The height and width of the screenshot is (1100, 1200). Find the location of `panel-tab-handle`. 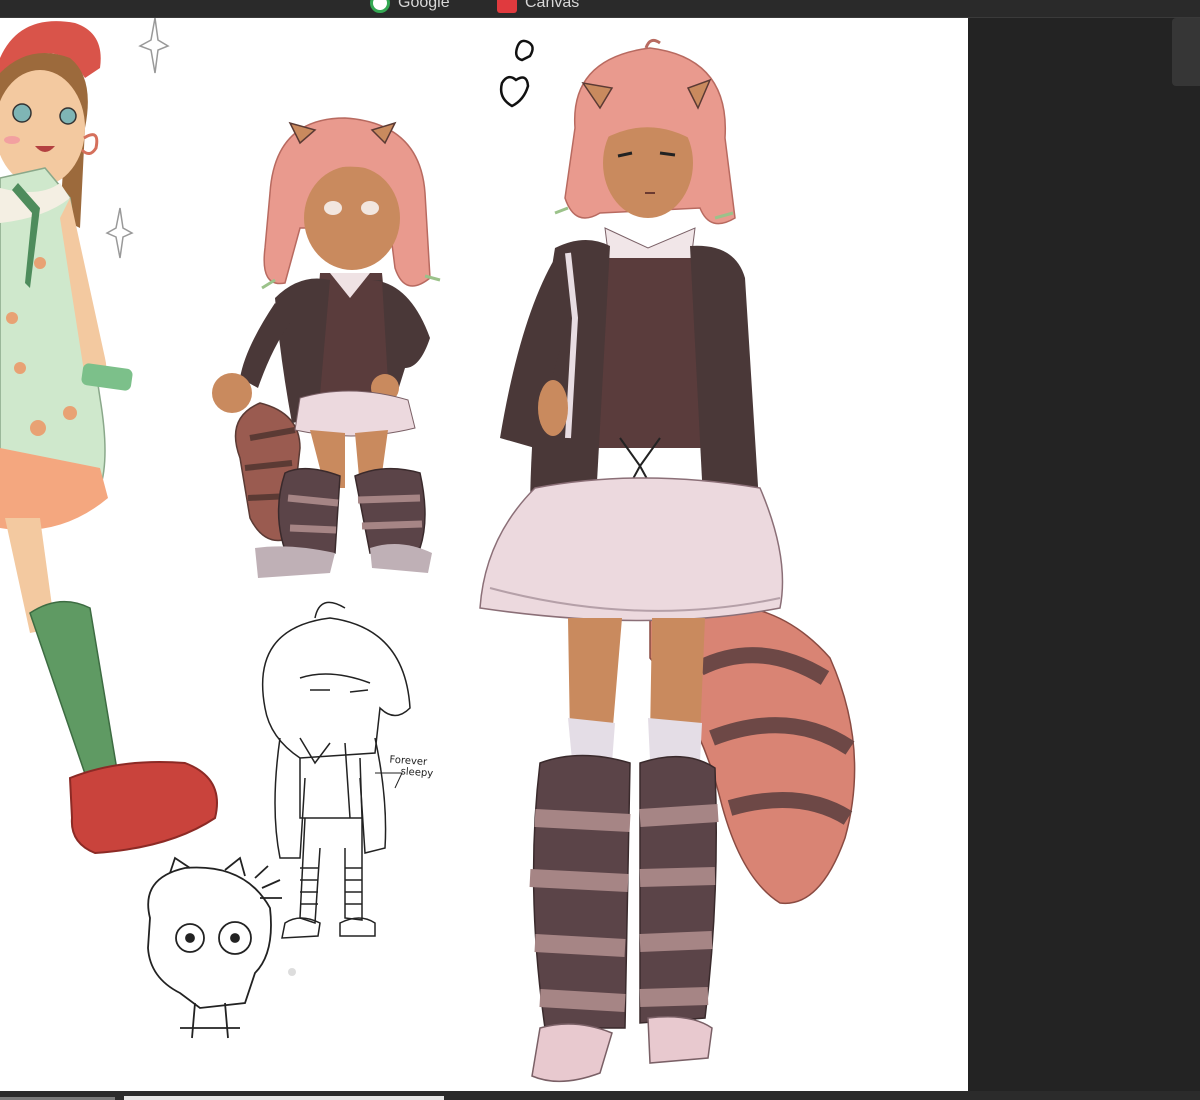

panel-tab-handle is located at coordinates (1186, 52).